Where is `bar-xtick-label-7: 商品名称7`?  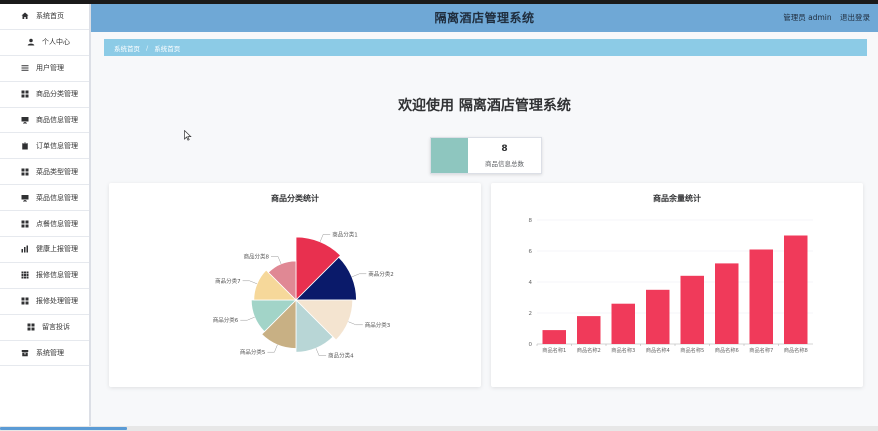 bar-xtick-label-7: 商品名称7 is located at coordinates (761, 350).